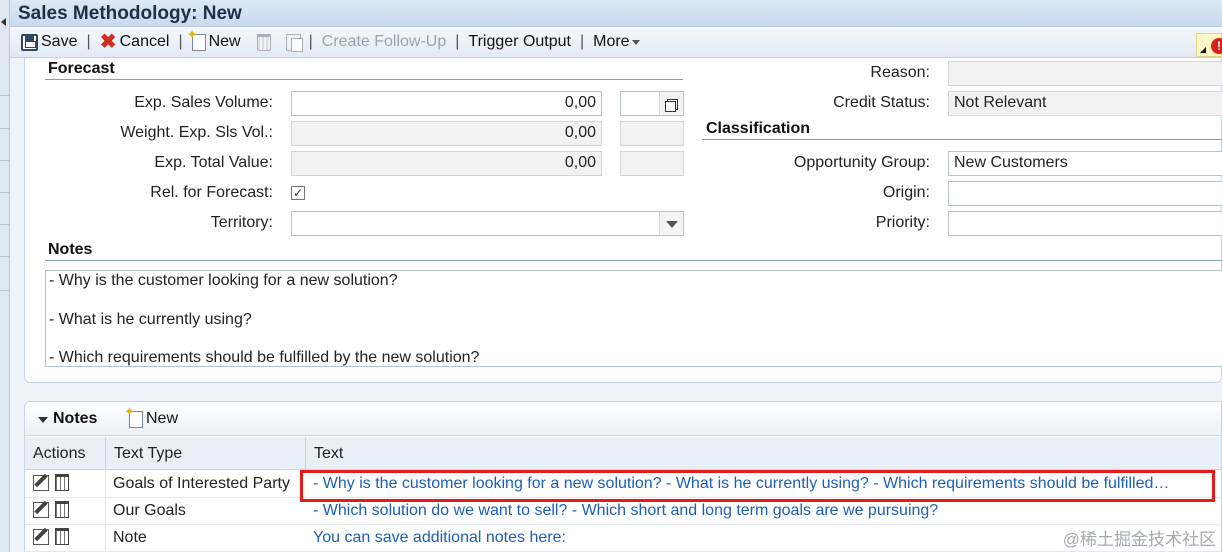  What do you see at coordinates (196, 132) in the screenshot?
I see `weight-exp-sls-vol-label: Weight. Exp. Sls Vol.:` at bounding box center [196, 132].